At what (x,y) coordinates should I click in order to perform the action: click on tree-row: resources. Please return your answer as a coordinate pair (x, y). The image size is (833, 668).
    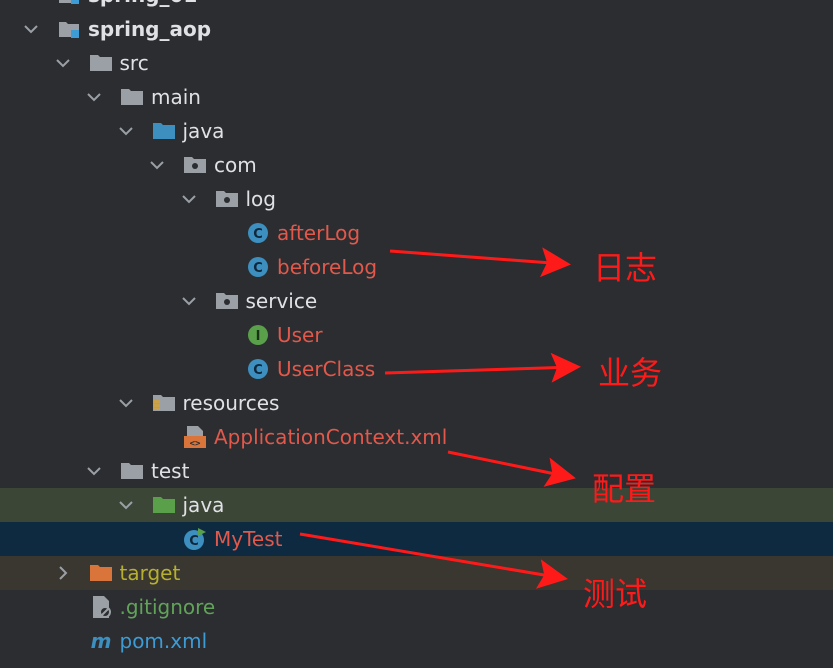
    Looking at the image, I should click on (416, 403).